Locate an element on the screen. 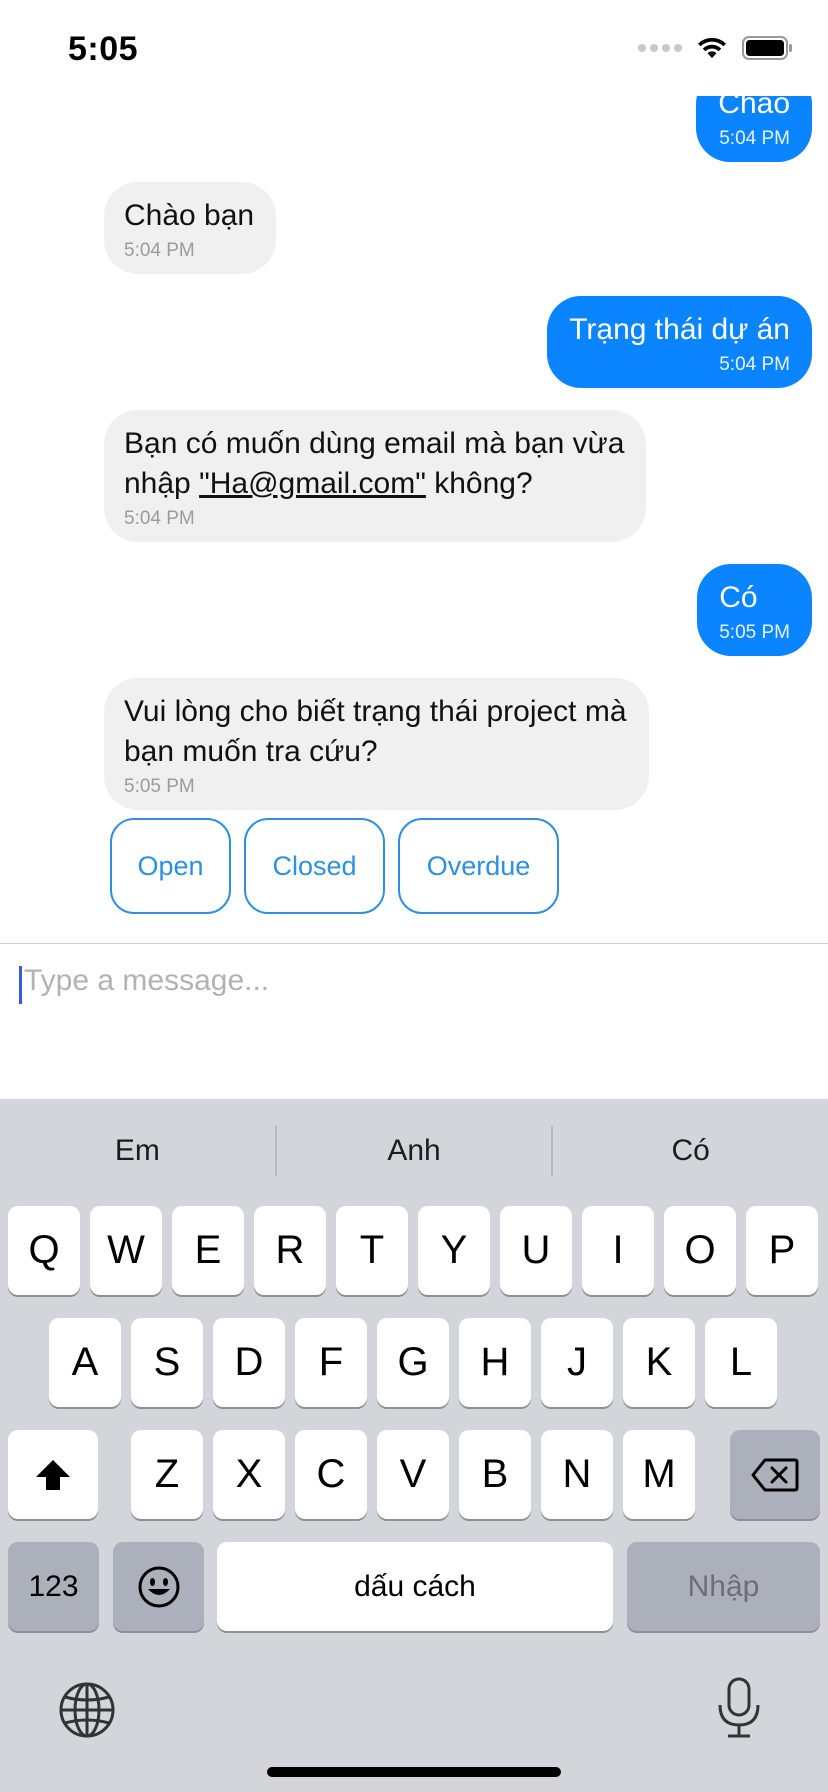 Image resolution: width=828 pixels, height=1792 pixels. quick-replies: Open Closed Overdue is located at coordinates (334, 866).